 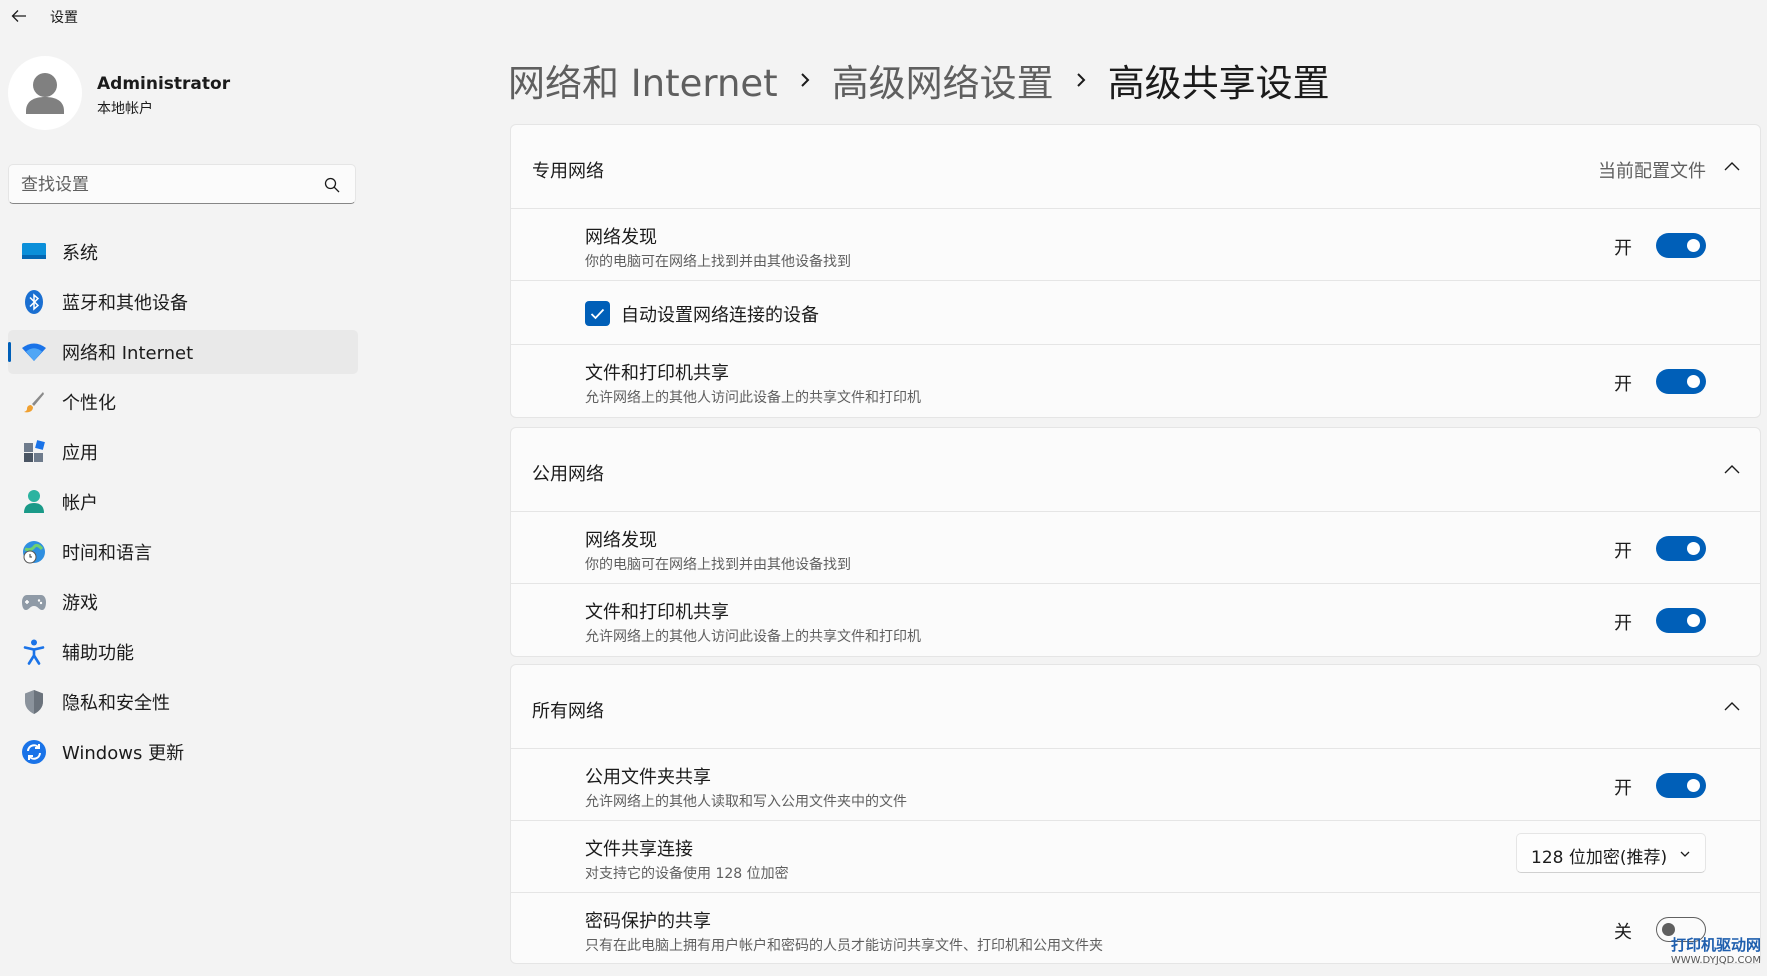 I want to click on sidebar-item-bluetooth: 蓝牙和其他设备, so click(x=183, y=302).